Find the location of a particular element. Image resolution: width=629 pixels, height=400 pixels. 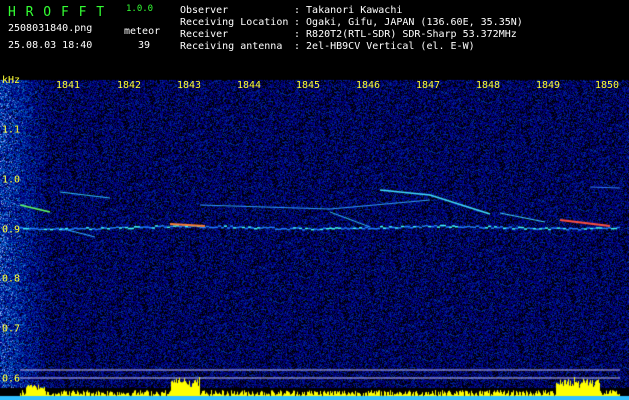

x-tick: 1841 is located at coordinates (68, 85).